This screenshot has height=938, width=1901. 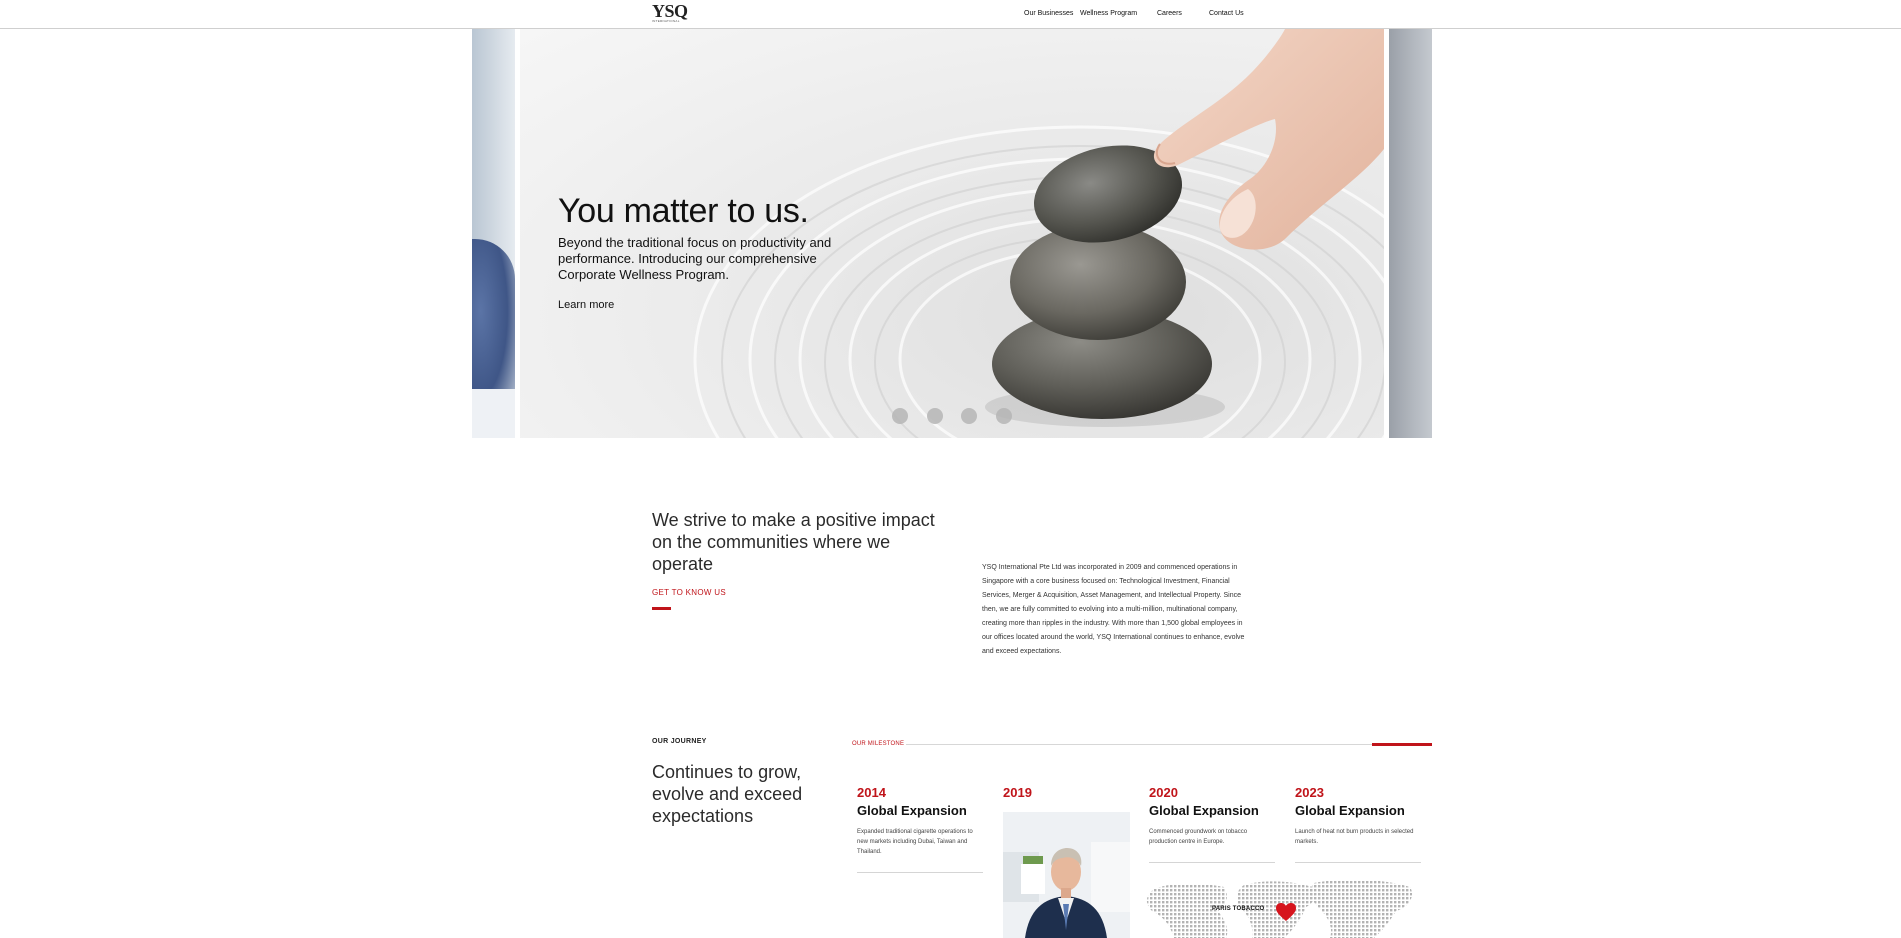 What do you see at coordinates (1017, 792) in the screenshot?
I see `milestone-year-2019: 2019` at bounding box center [1017, 792].